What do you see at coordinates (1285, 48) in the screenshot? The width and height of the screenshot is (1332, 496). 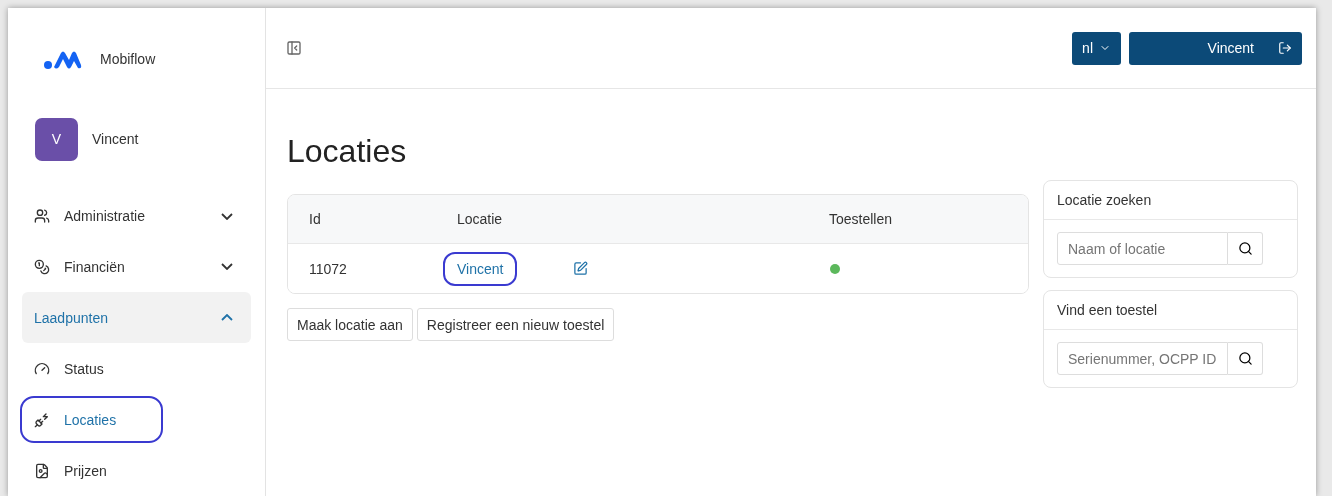 I see `logout-icon` at bounding box center [1285, 48].